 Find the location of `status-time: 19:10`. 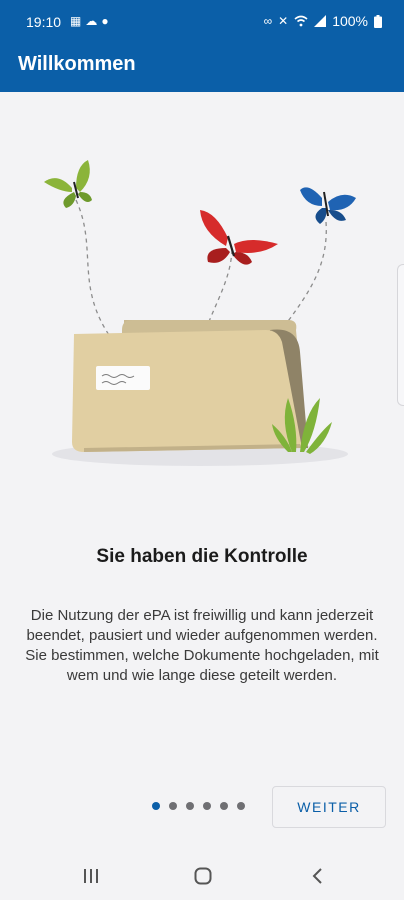

status-time: 19:10 is located at coordinates (44, 22).